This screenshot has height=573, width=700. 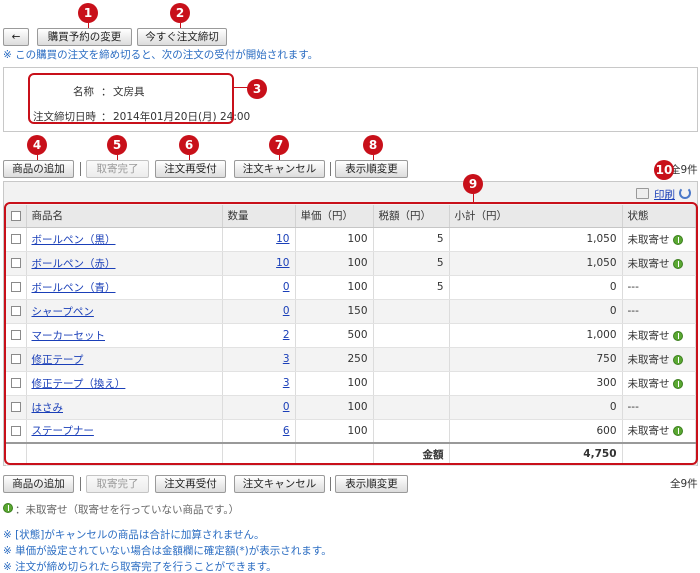 I want to click on legend-text: ：未取寄せ（取寄せを行っていない商品です。）, so click(x=127, y=510).